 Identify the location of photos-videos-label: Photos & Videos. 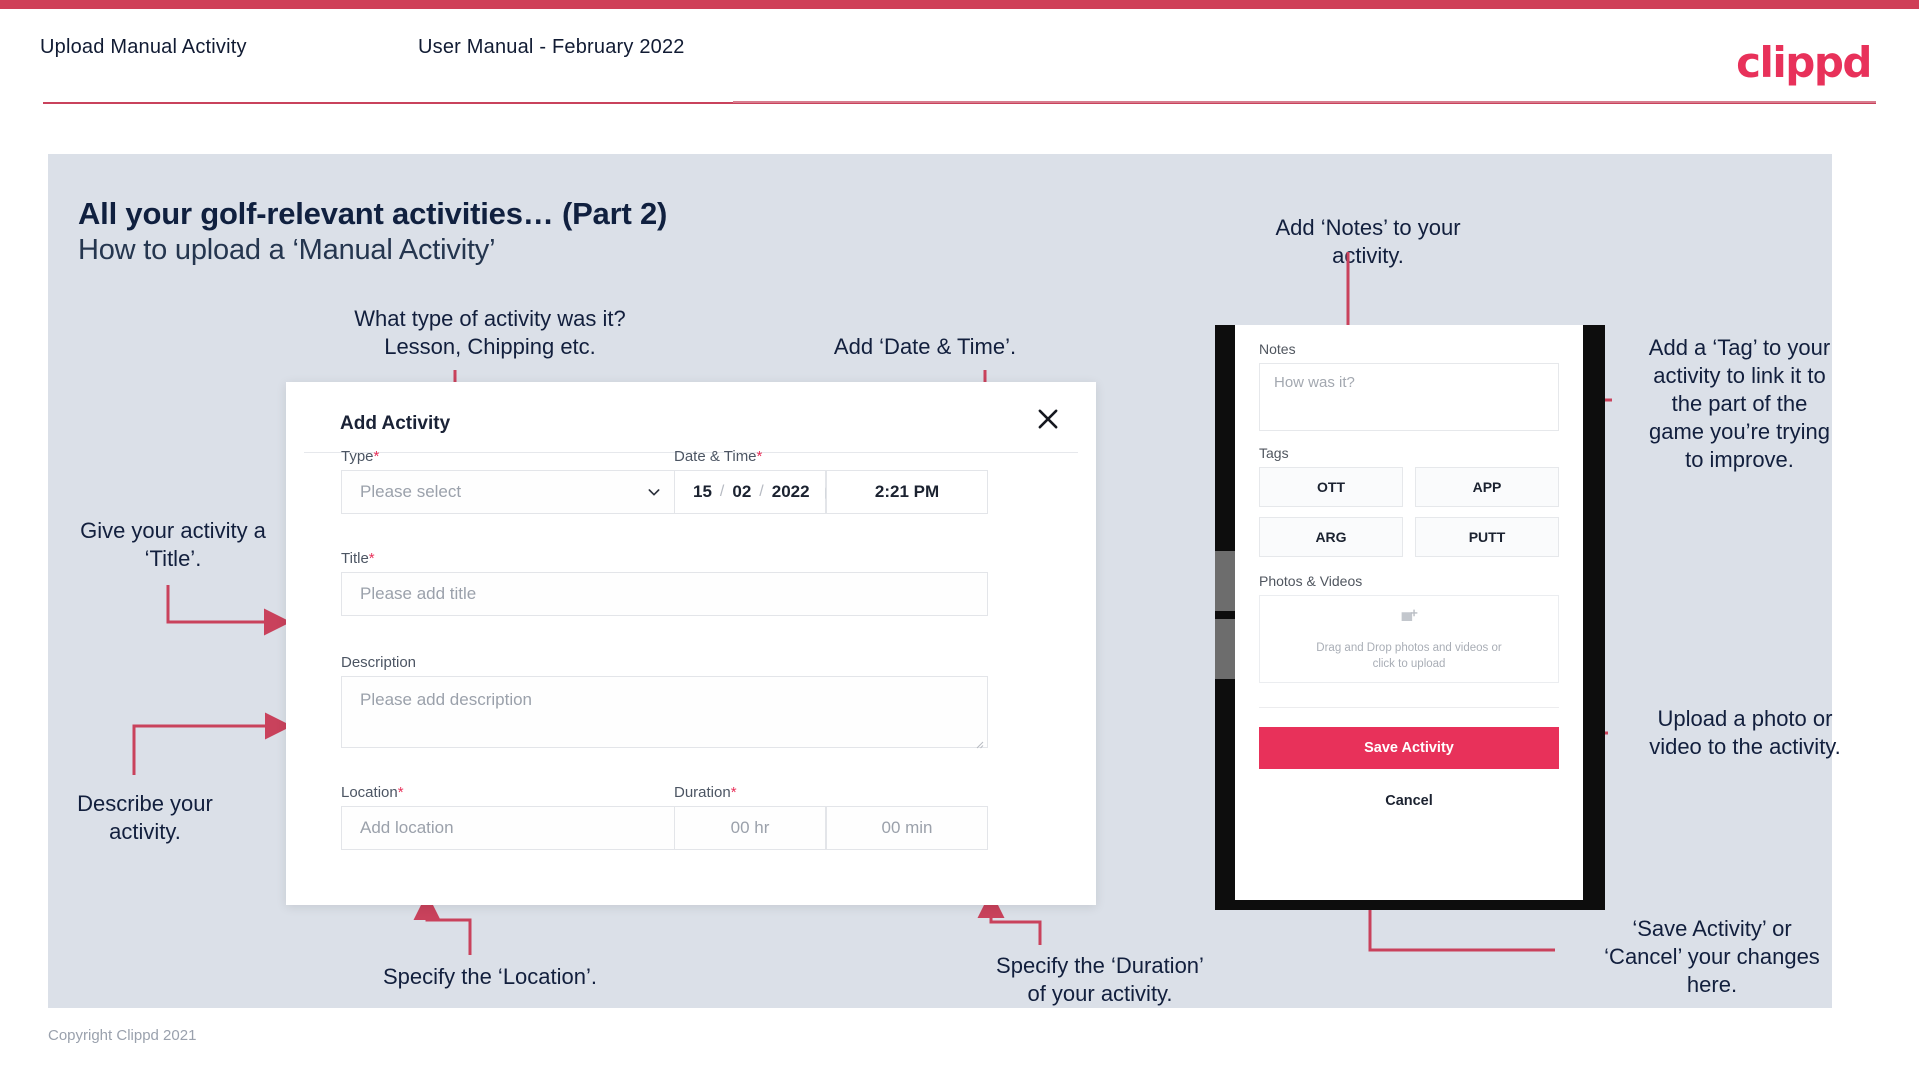
(1311, 581).